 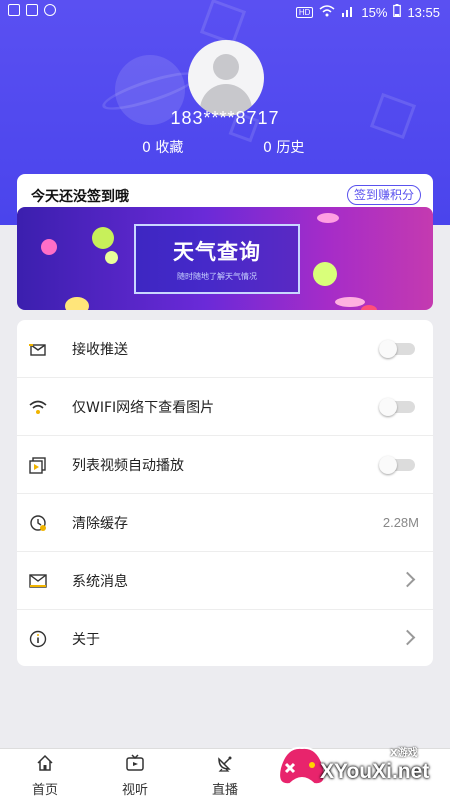 I want to click on favorites-count: 0 收藏, so click(x=162, y=147).